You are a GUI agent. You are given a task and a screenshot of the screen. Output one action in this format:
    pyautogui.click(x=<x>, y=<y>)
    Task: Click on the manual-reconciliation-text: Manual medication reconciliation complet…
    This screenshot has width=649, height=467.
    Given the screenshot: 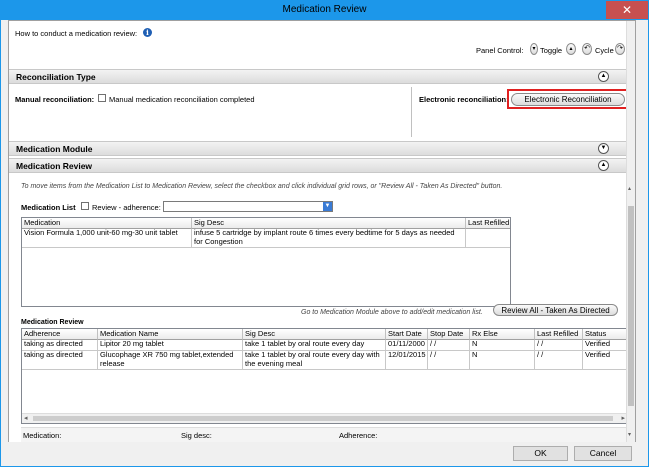 What is the action you would take?
    pyautogui.click(x=182, y=99)
    